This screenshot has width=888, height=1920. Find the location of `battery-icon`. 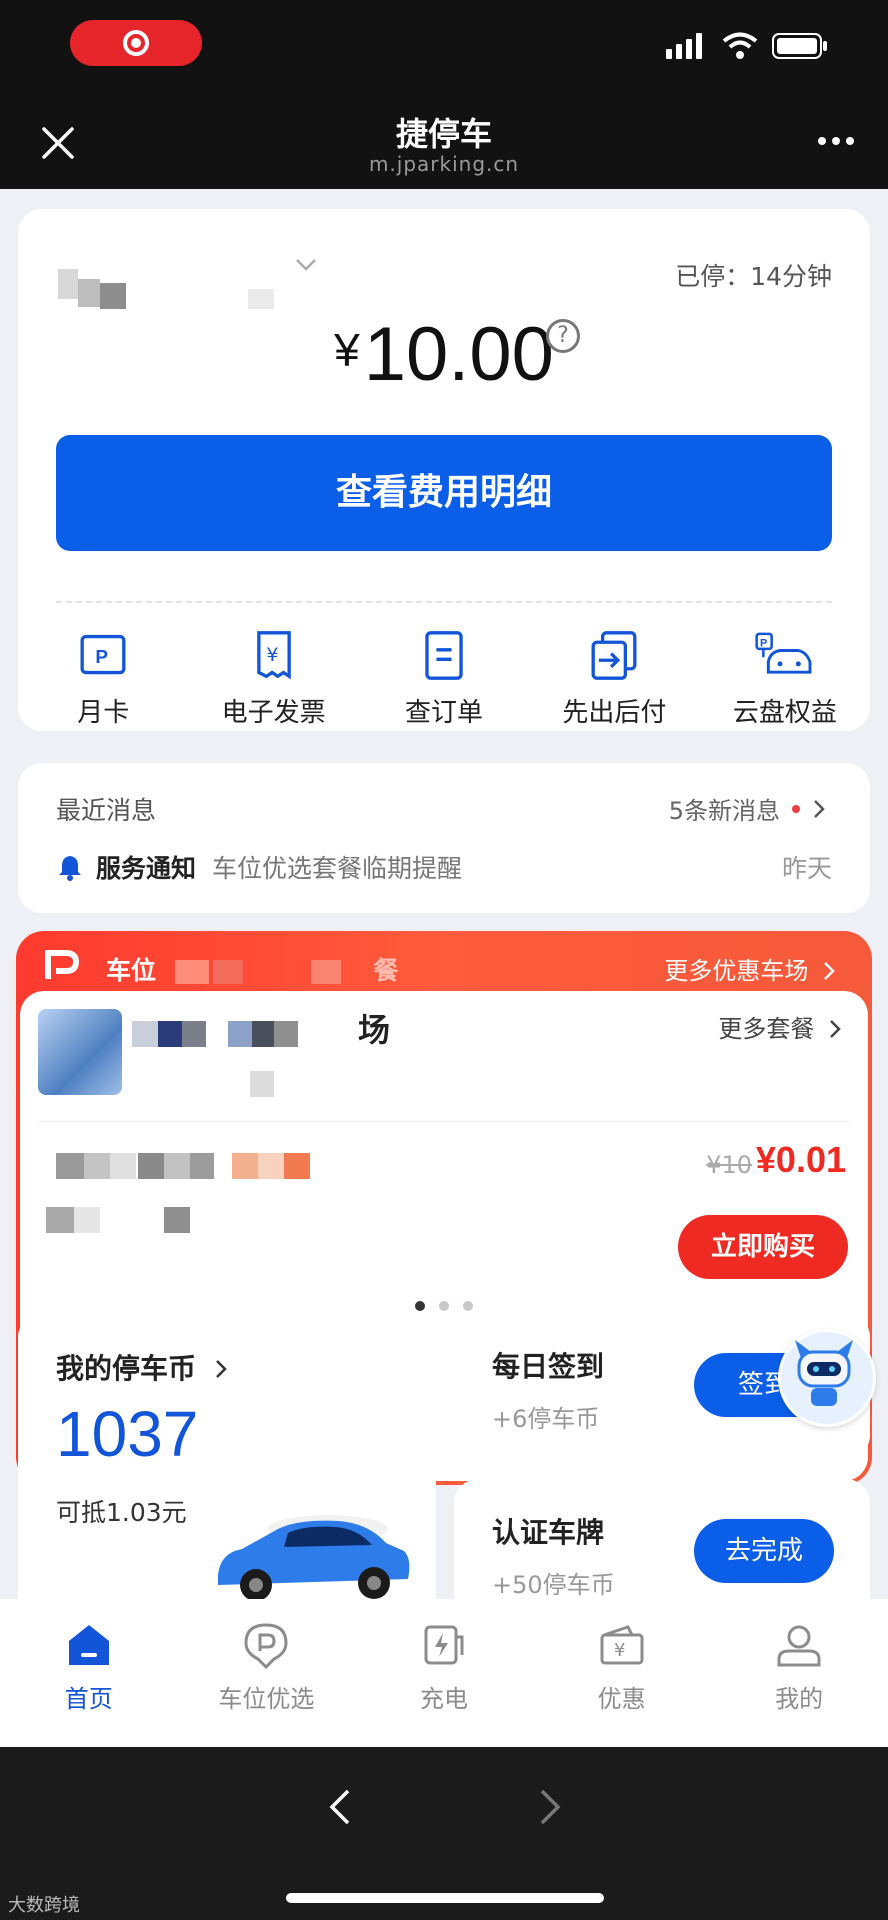

battery-icon is located at coordinates (799, 46).